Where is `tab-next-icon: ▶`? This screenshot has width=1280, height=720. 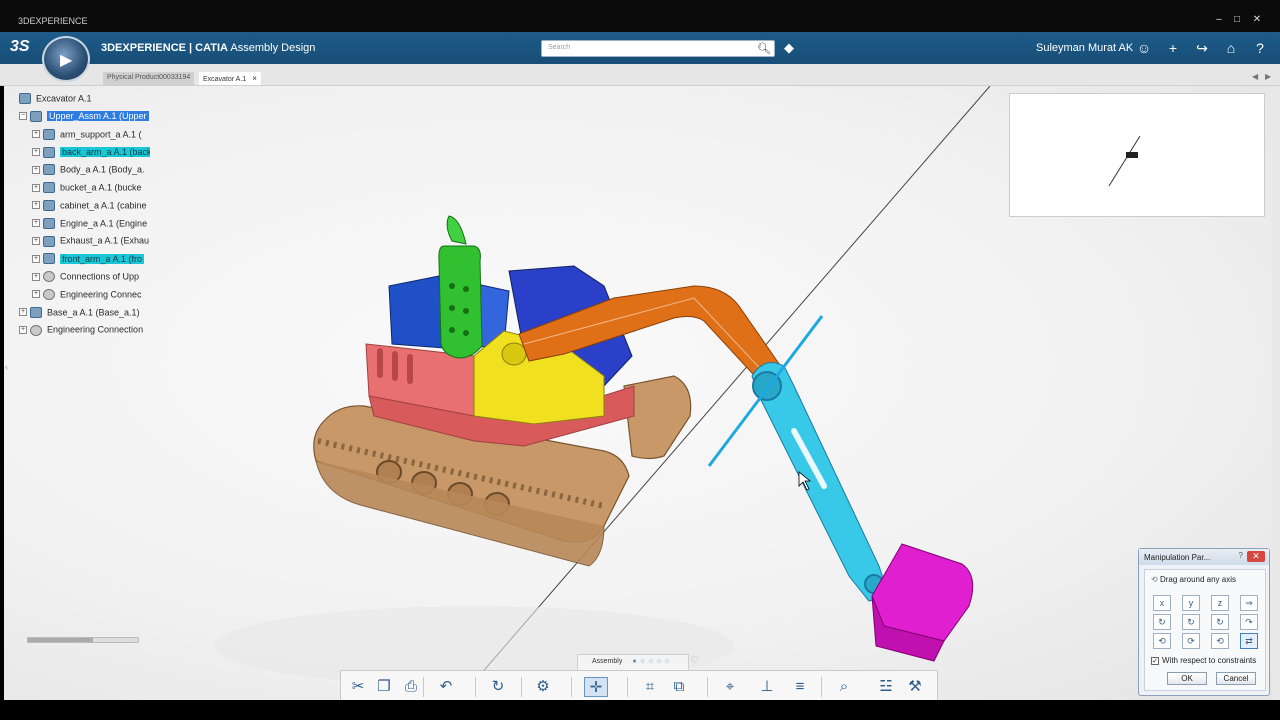 tab-next-icon: ▶ is located at coordinates (1268, 76).